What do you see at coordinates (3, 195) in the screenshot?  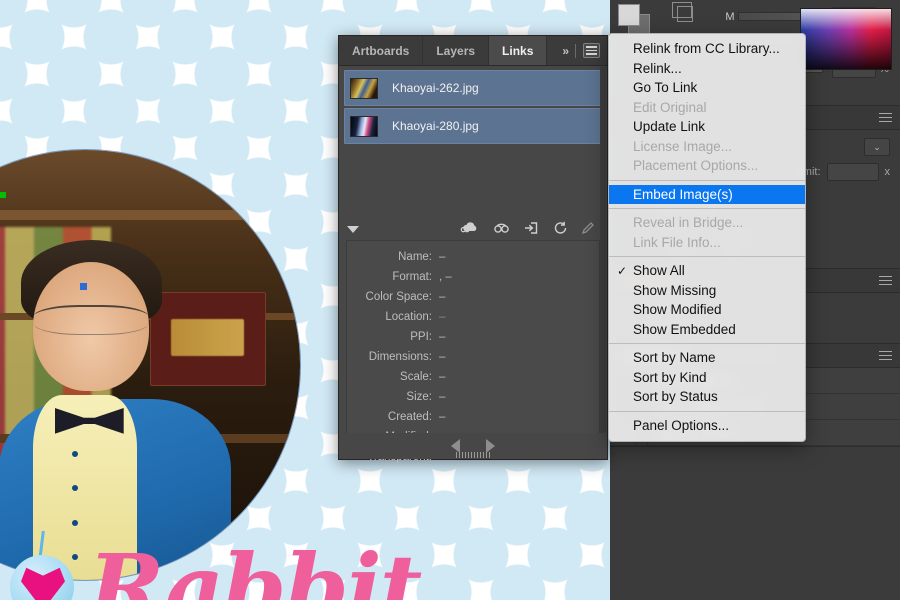 I see `anchor-point-green` at bounding box center [3, 195].